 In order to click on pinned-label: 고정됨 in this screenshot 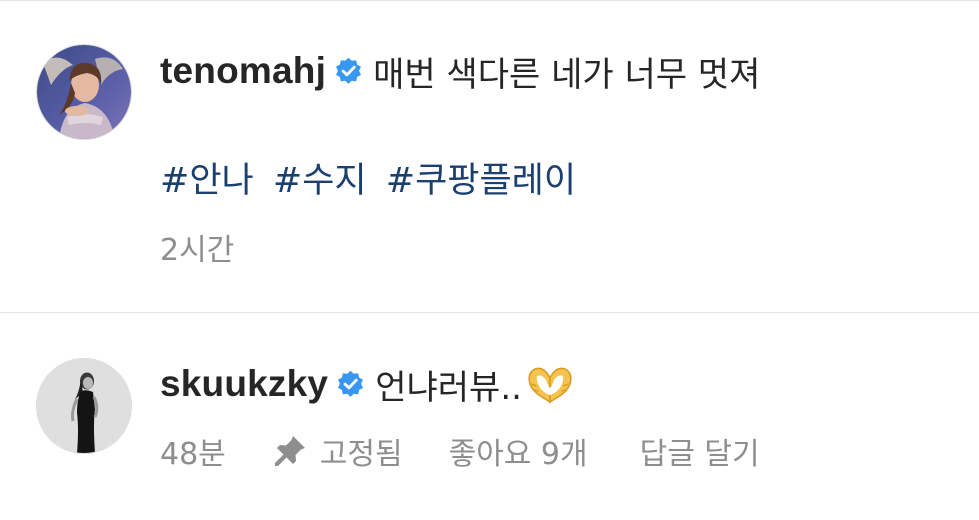, I will do `click(361, 454)`.